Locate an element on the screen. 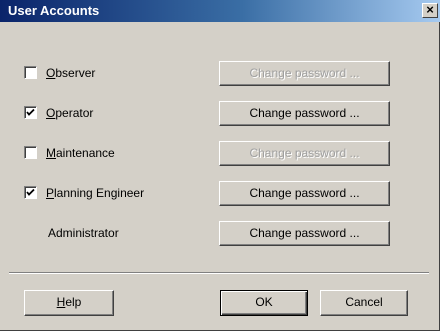  window-title: User Accounts is located at coordinates (54, 10).